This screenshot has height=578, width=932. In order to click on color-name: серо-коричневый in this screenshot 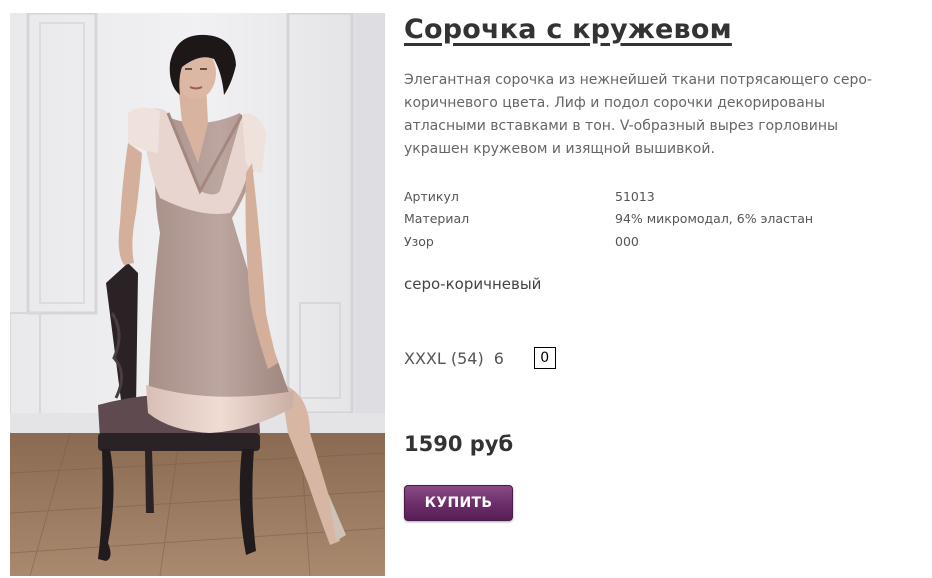, I will do `click(473, 284)`.